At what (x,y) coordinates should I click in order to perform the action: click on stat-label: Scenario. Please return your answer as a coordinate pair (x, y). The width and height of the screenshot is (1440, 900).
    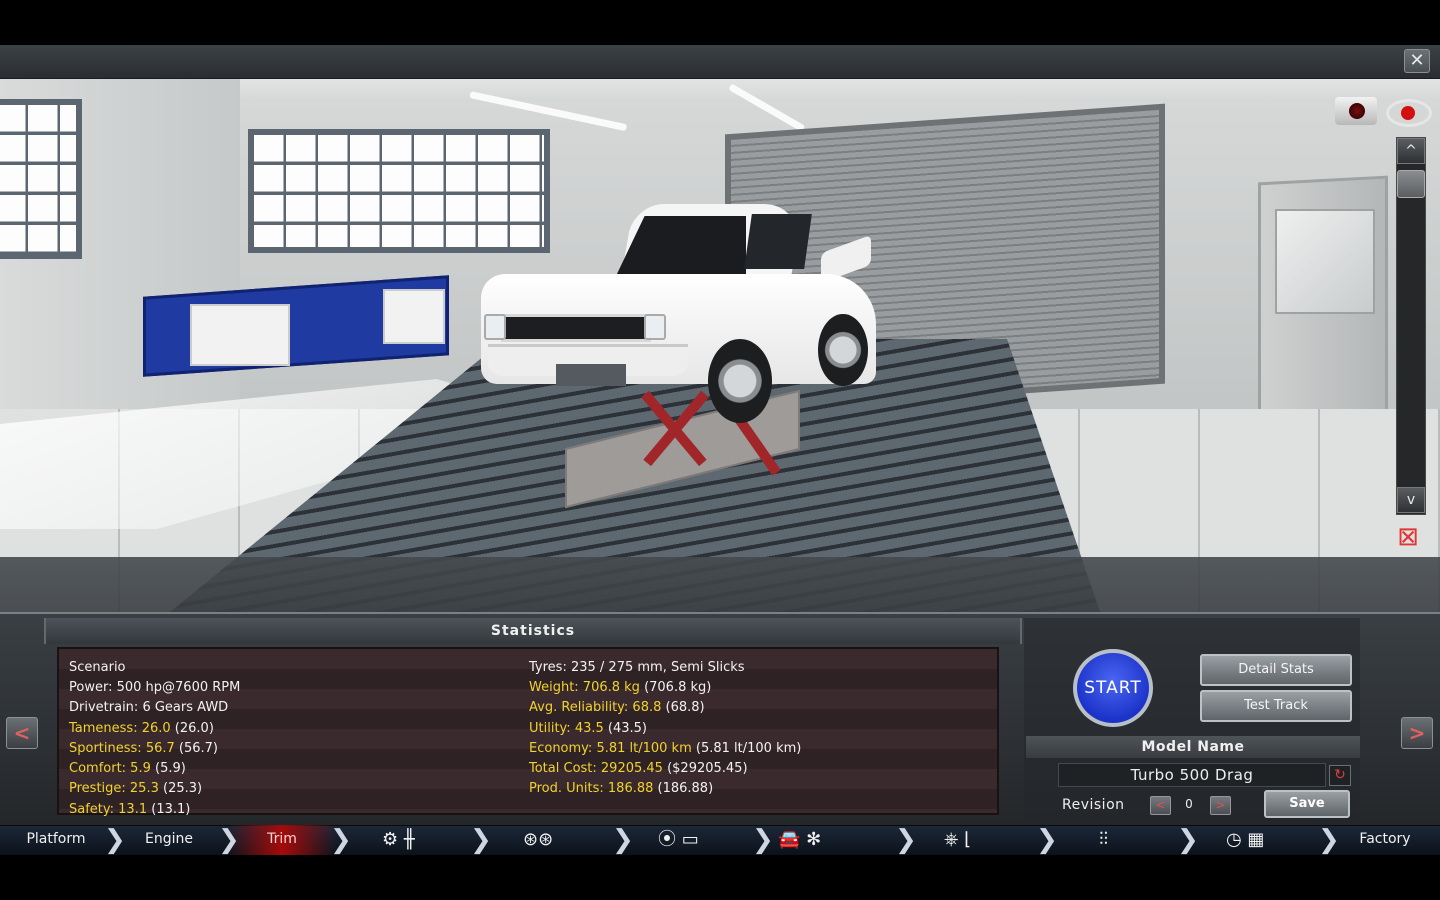
    Looking at the image, I should click on (97, 667).